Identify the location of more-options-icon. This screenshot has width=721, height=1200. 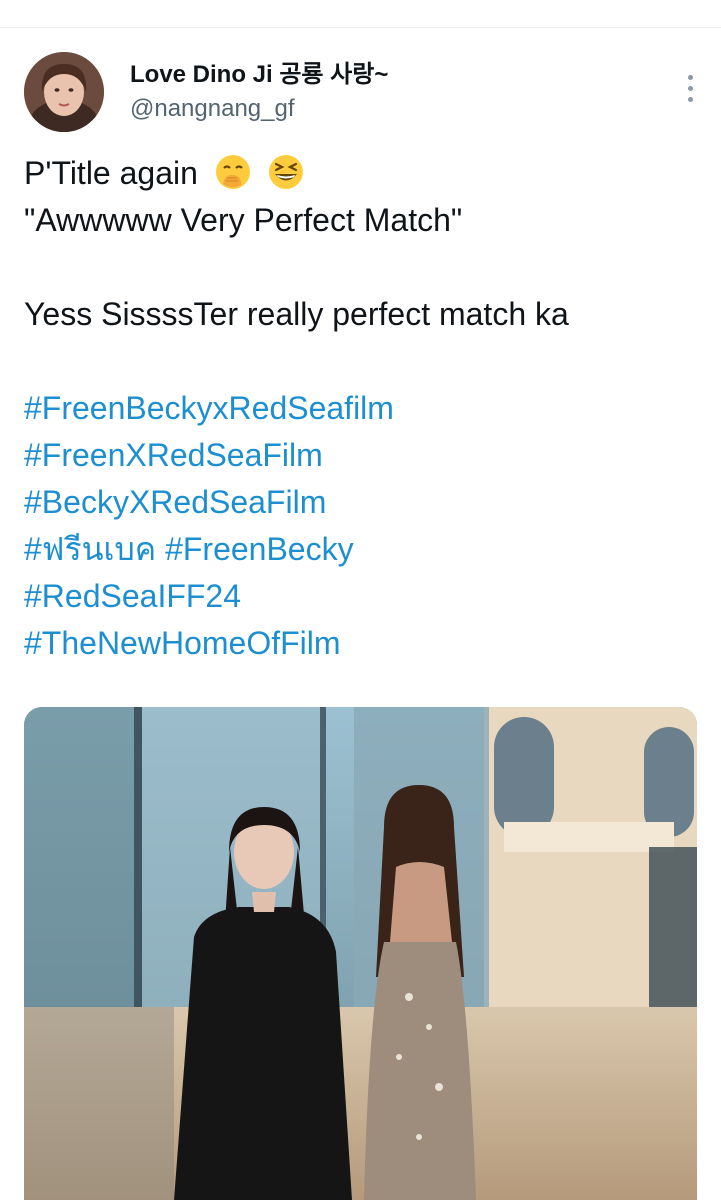
(690, 88).